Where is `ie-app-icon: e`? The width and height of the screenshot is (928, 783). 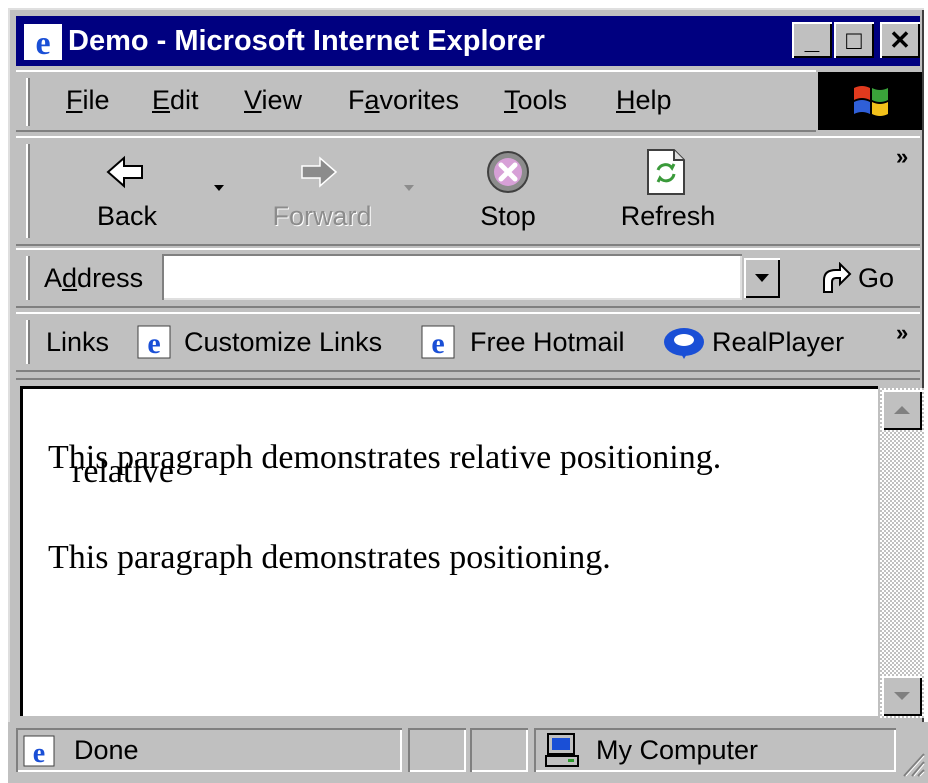 ie-app-icon: e is located at coordinates (43, 42).